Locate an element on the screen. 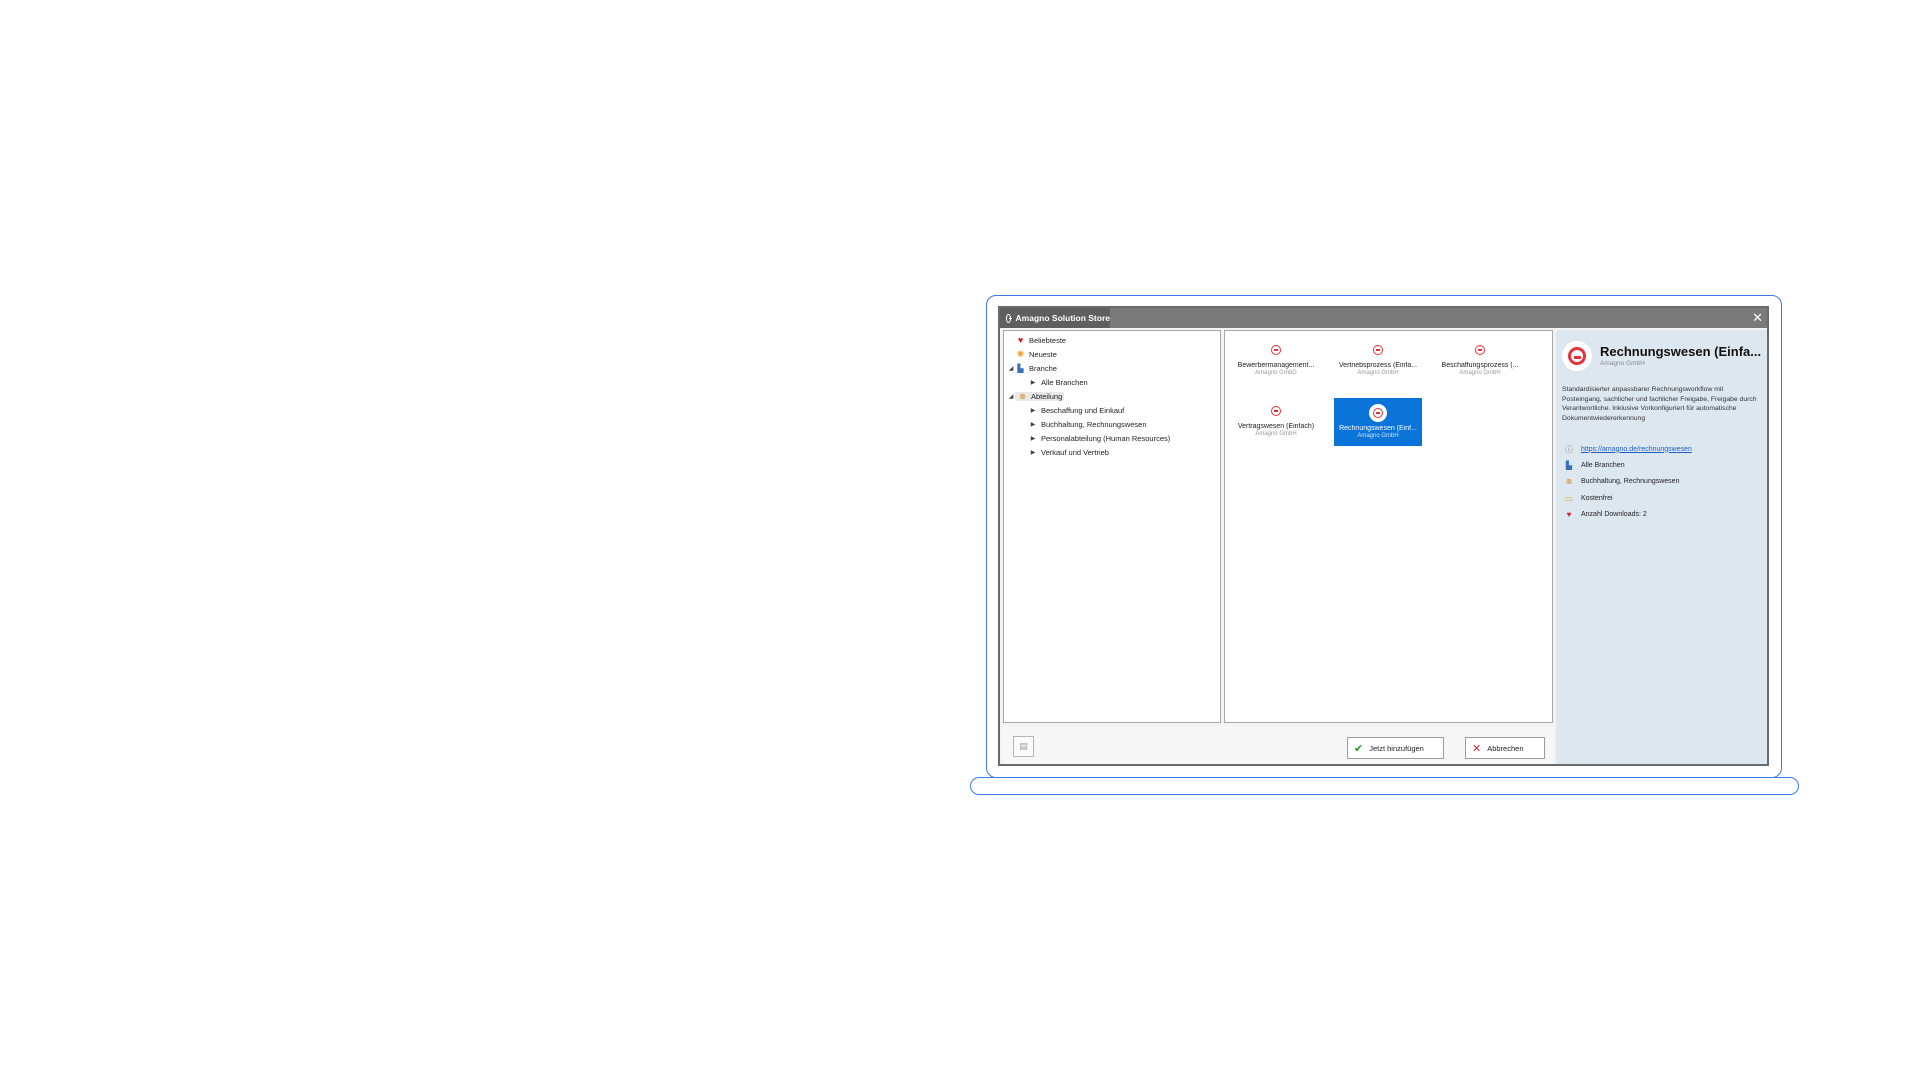  solution-tile: Vertriebsprozess (Einfa... Amagno GmbH is located at coordinates (1378, 361).